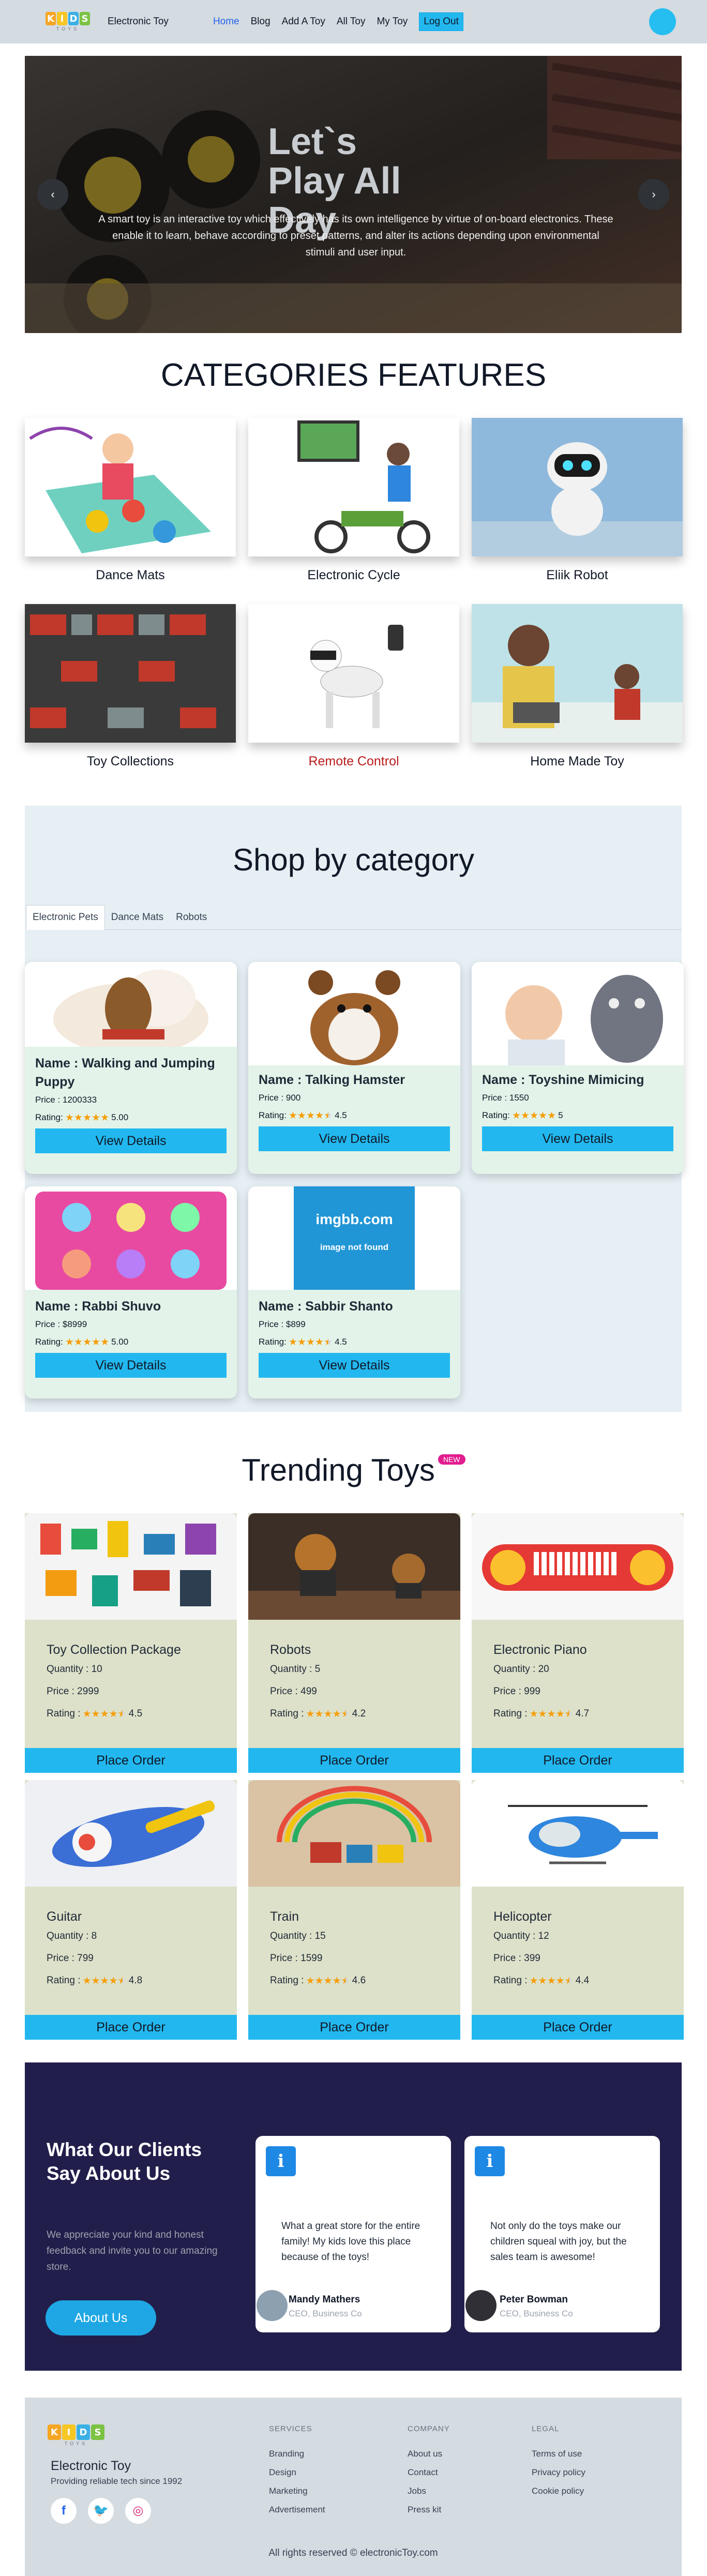 The image size is (707, 2576). I want to click on category-card: Toy Collections, so click(130, 686).